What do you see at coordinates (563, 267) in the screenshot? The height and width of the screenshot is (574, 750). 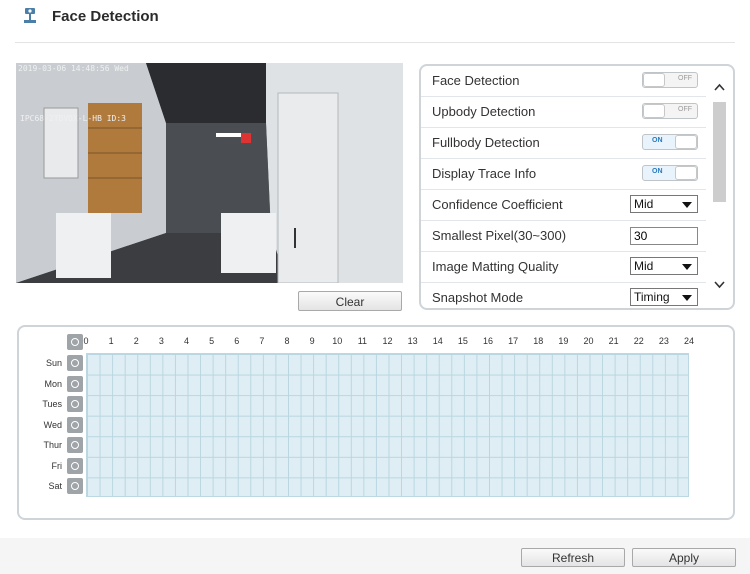 I see `row-image-matting-quality: Image Matting Quality Mid` at bounding box center [563, 267].